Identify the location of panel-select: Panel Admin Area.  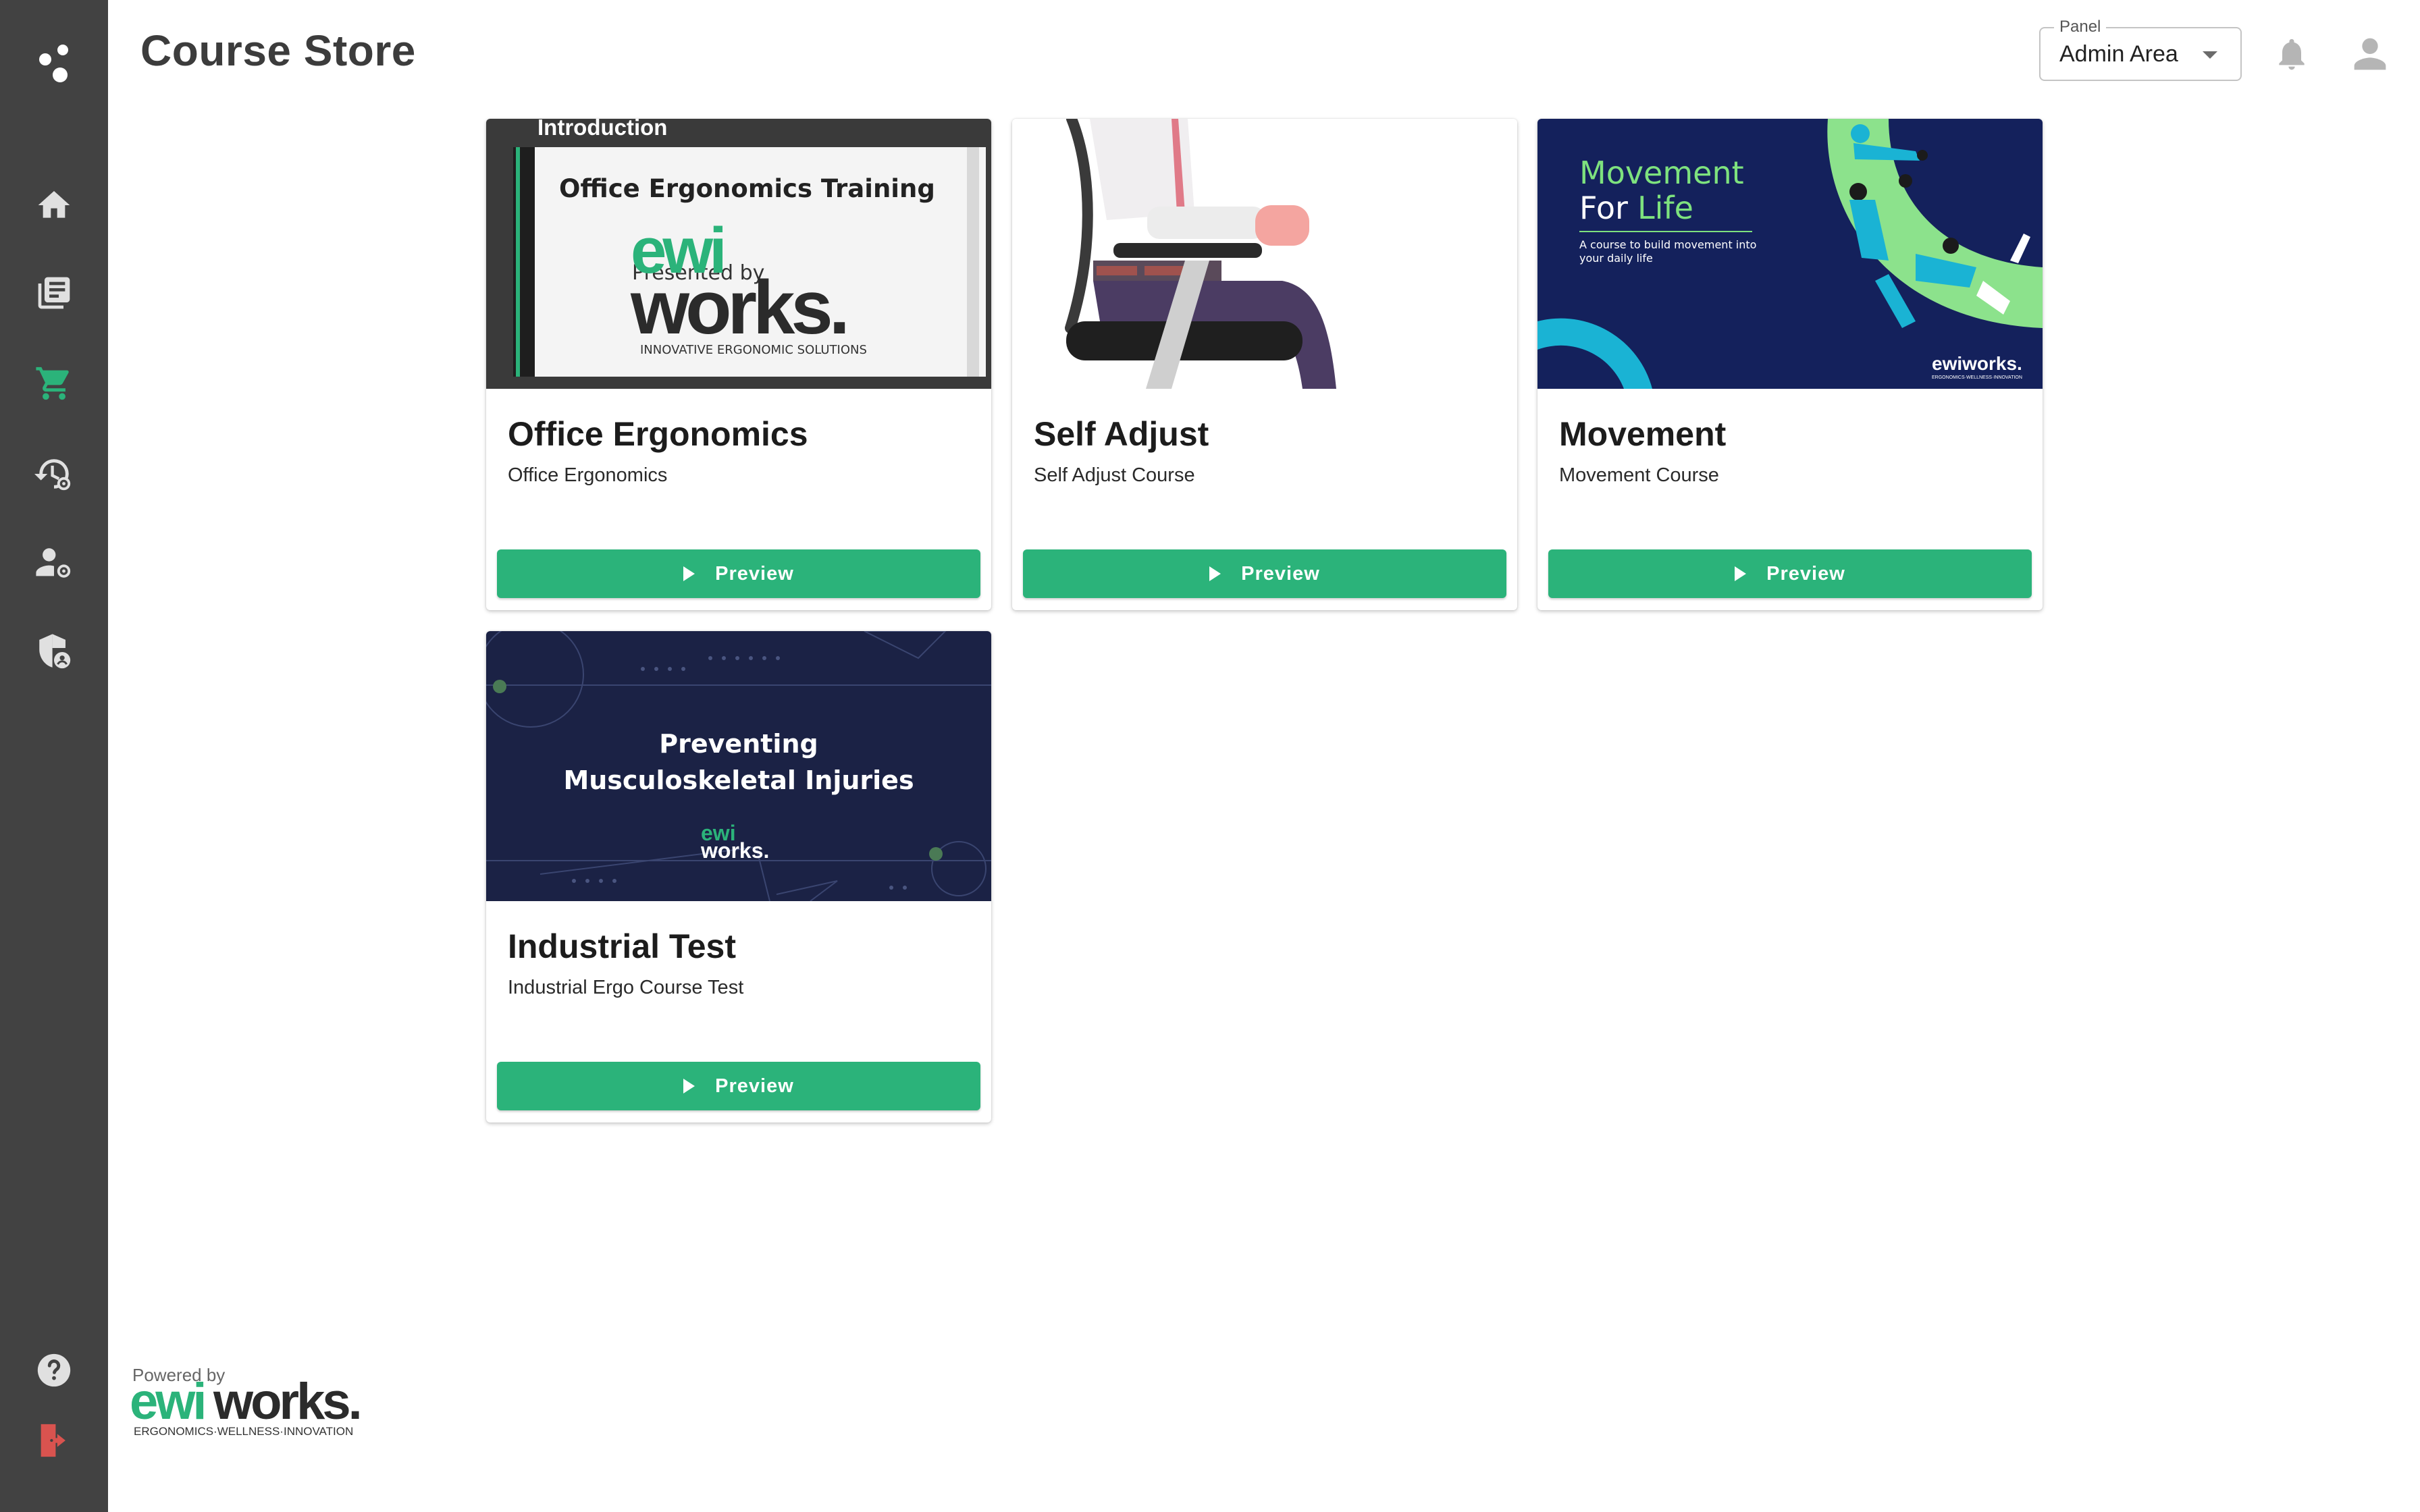
(2140, 49).